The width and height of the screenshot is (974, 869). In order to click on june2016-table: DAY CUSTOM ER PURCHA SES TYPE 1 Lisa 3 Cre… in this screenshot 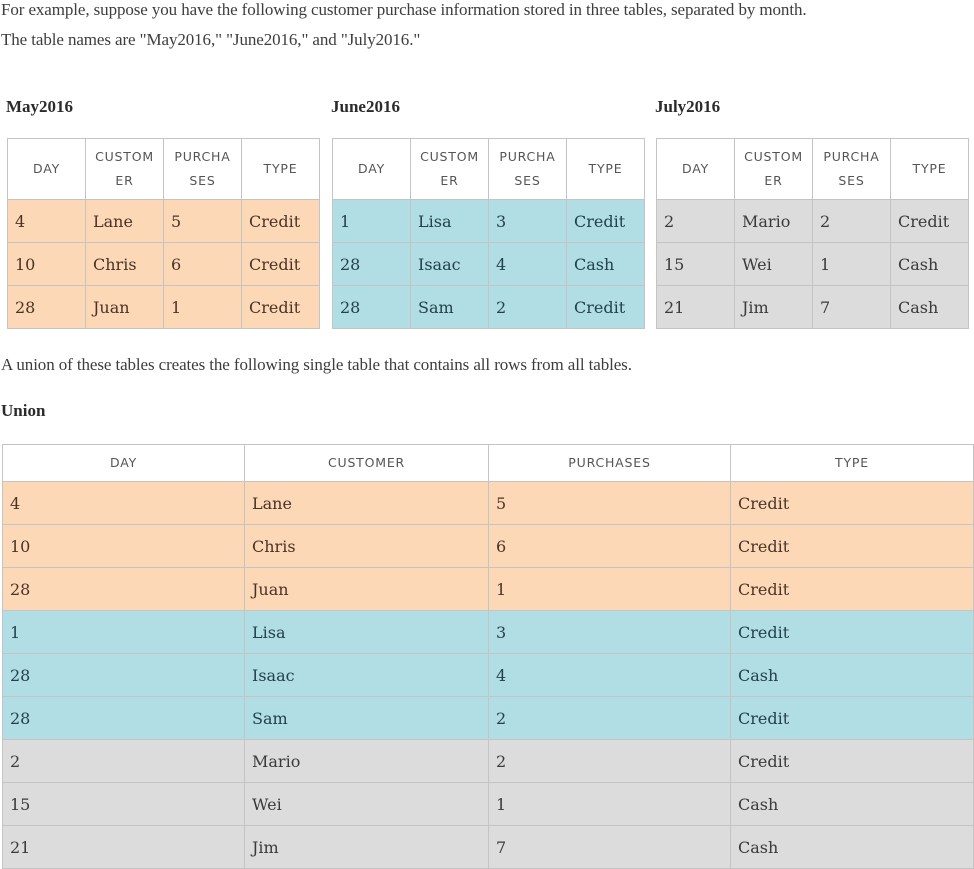, I will do `click(488, 233)`.